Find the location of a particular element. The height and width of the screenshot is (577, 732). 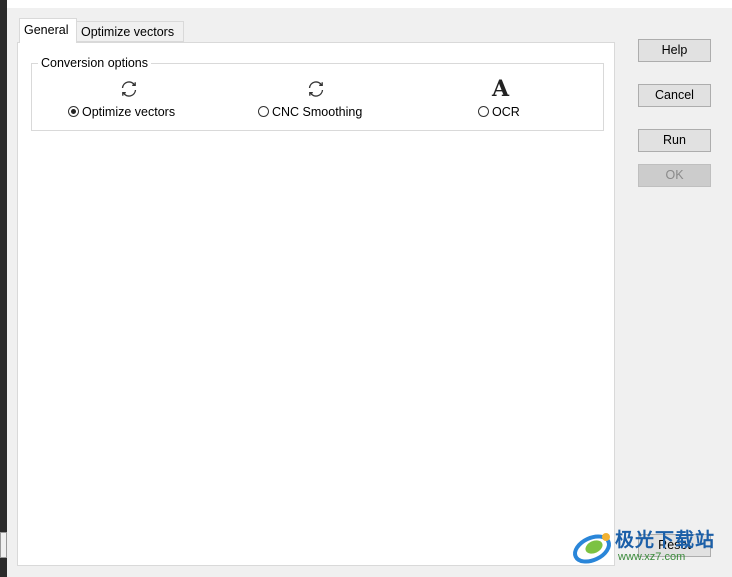

option-optimize-vectors-radio-row: Optimize vectors is located at coordinates (121, 112).